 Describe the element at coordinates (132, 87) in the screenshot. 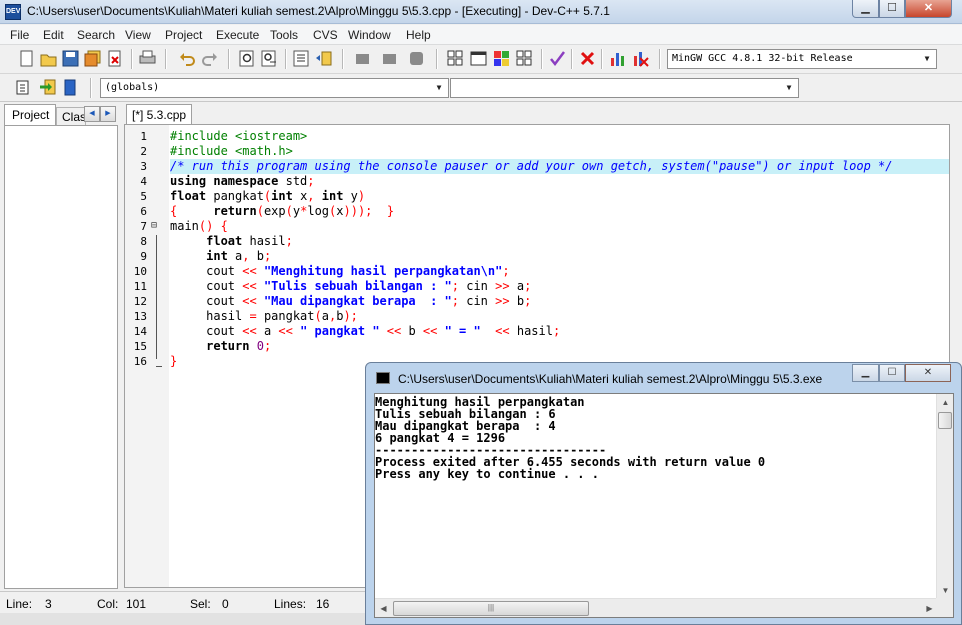

I see `scope-select-value: (globals)` at that location.